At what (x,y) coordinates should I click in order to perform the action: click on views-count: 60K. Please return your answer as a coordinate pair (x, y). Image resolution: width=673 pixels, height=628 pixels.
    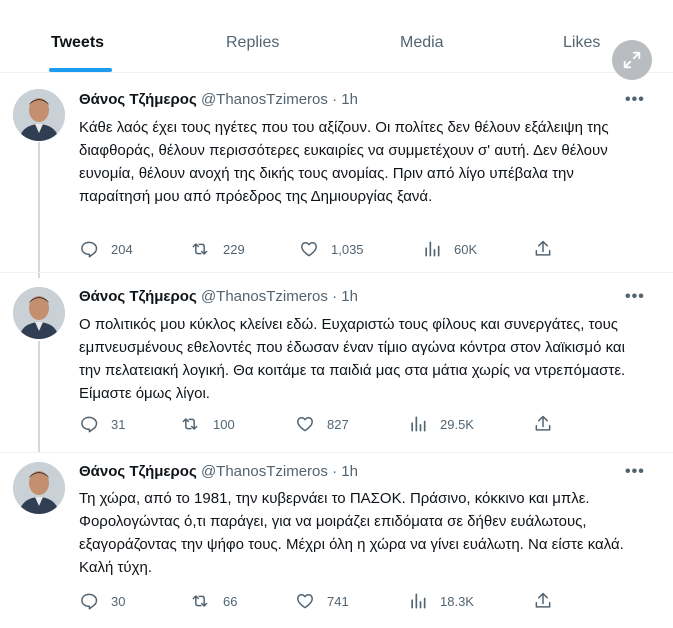
    Looking at the image, I should click on (466, 249).